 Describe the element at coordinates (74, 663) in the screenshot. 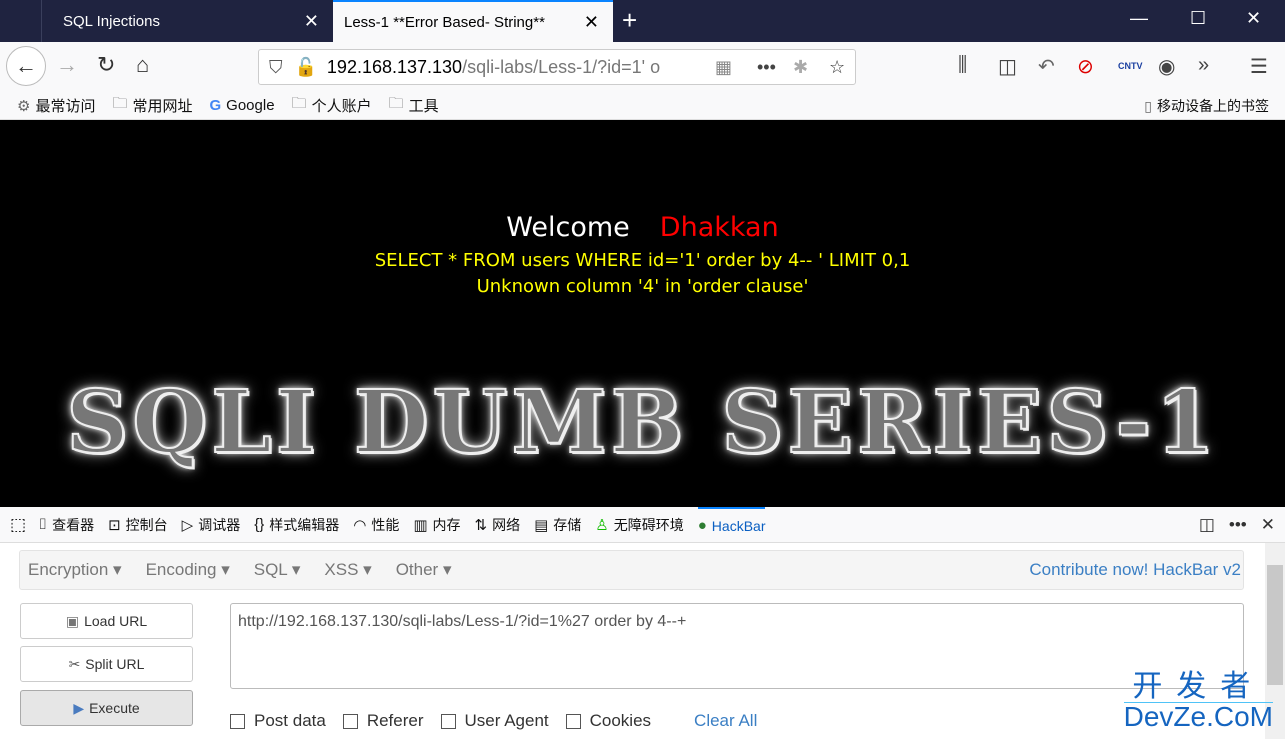

I see `scissors-icon: ✂` at that location.